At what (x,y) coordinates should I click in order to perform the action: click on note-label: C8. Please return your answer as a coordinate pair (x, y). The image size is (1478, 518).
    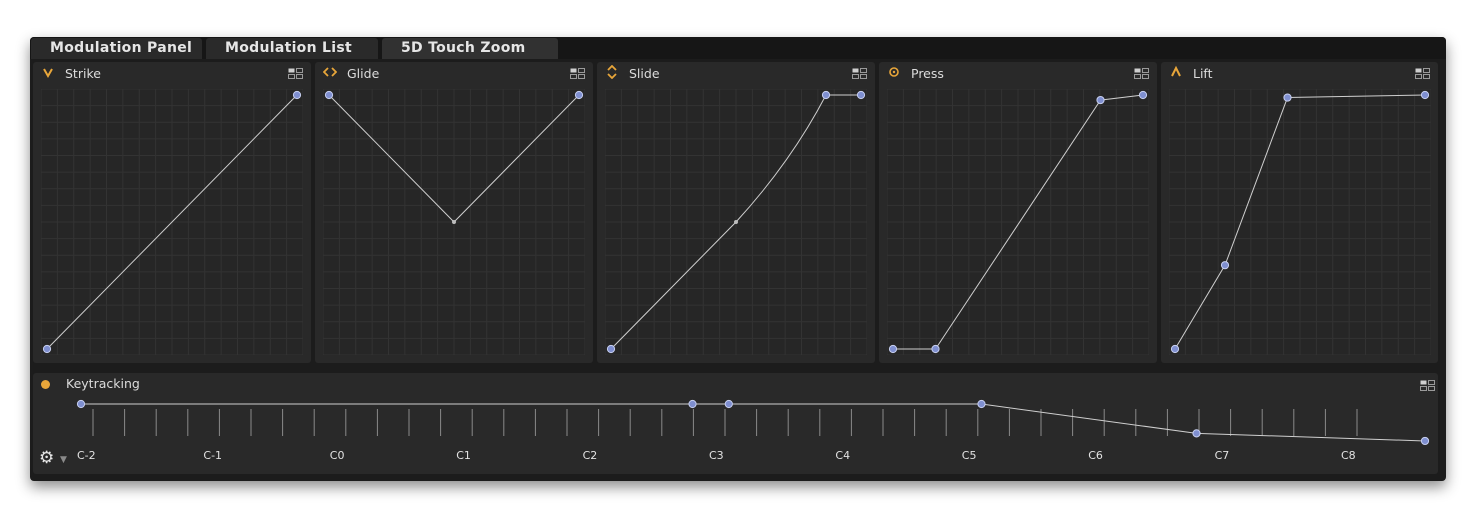
    Looking at the image, I should click on (1348, 455).